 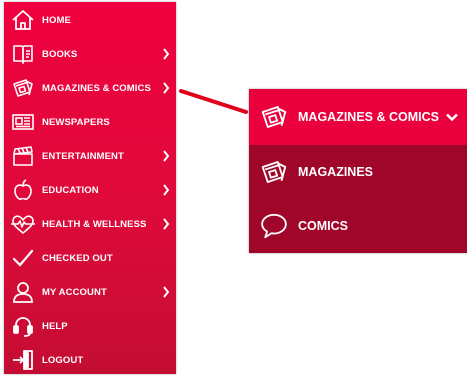 I want to click on submenu-item-magazines: MAGAZINES, so click(x=358, y=172).